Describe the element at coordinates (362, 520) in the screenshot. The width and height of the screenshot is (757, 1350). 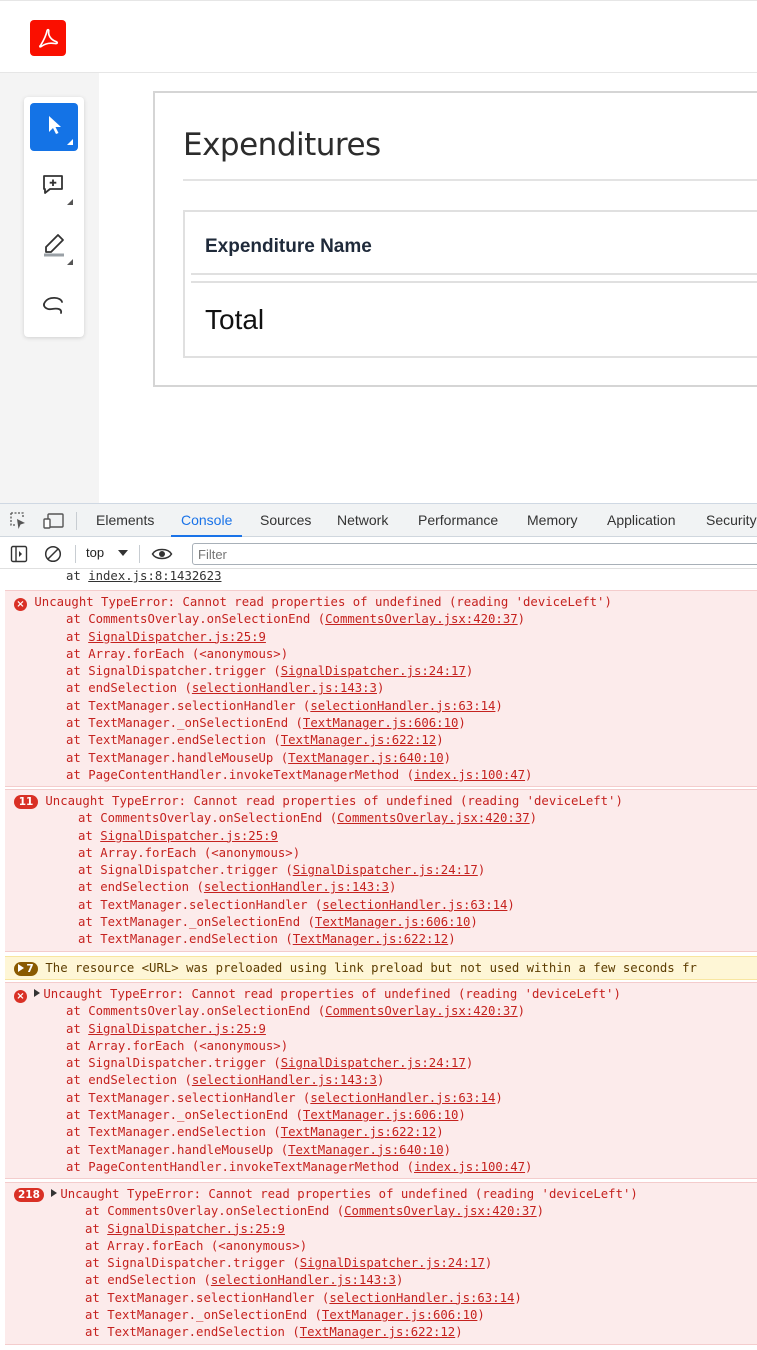
I see `tab-network: Network` at that location.